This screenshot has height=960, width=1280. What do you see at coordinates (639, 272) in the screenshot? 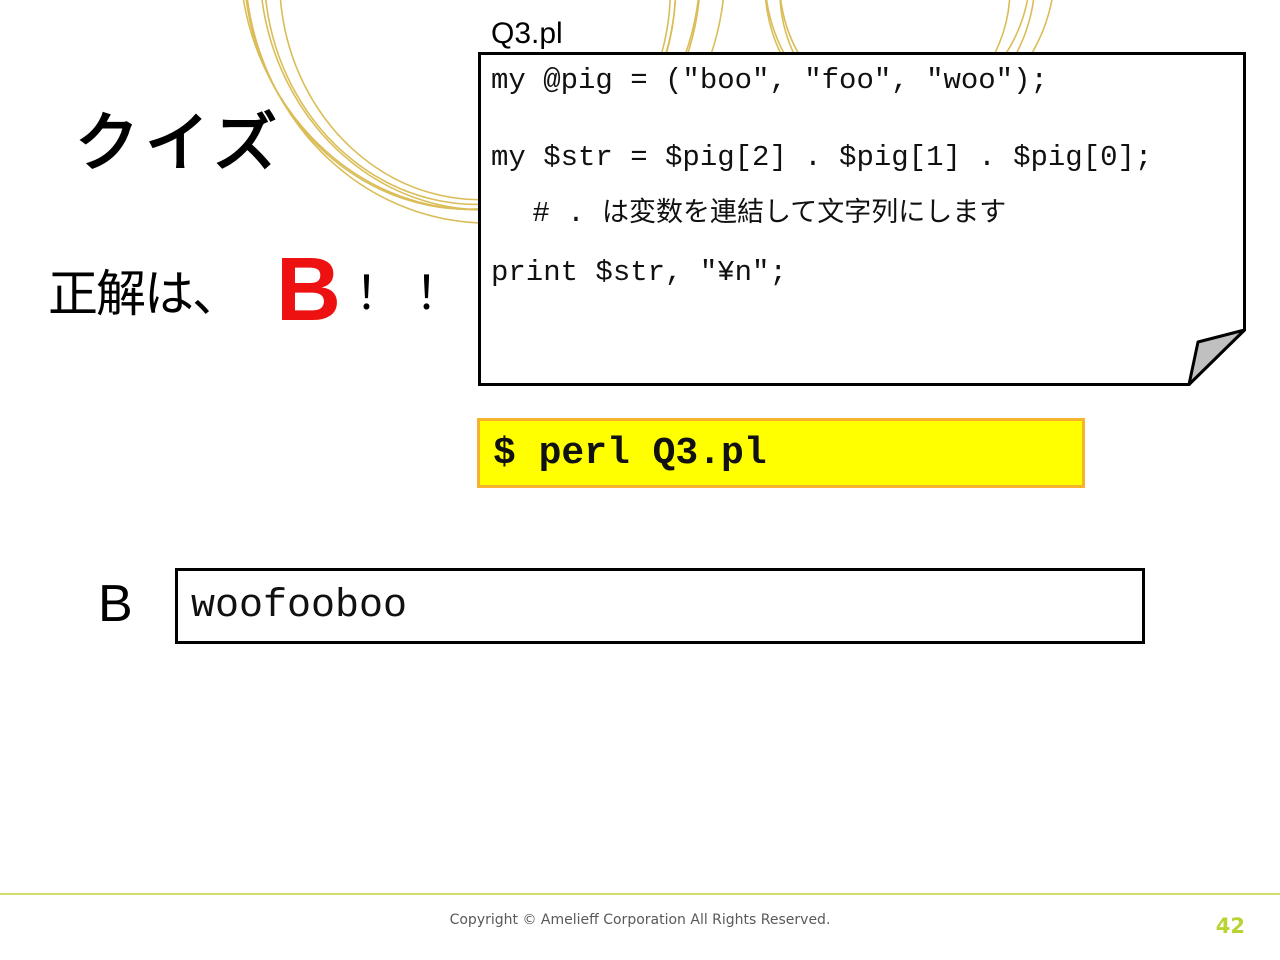
I see `code-line-3: print $str, "¥n";` at bounding box center [639, 272].